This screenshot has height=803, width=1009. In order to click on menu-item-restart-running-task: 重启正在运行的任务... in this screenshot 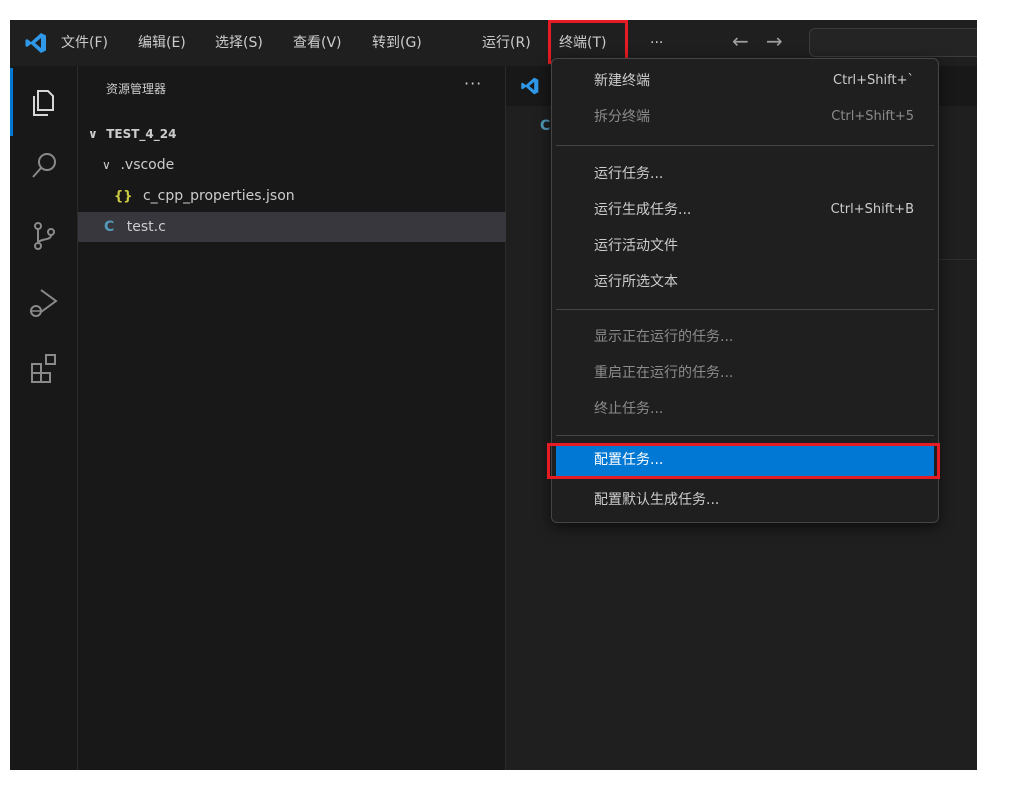, I will do `click(745, 373)`.